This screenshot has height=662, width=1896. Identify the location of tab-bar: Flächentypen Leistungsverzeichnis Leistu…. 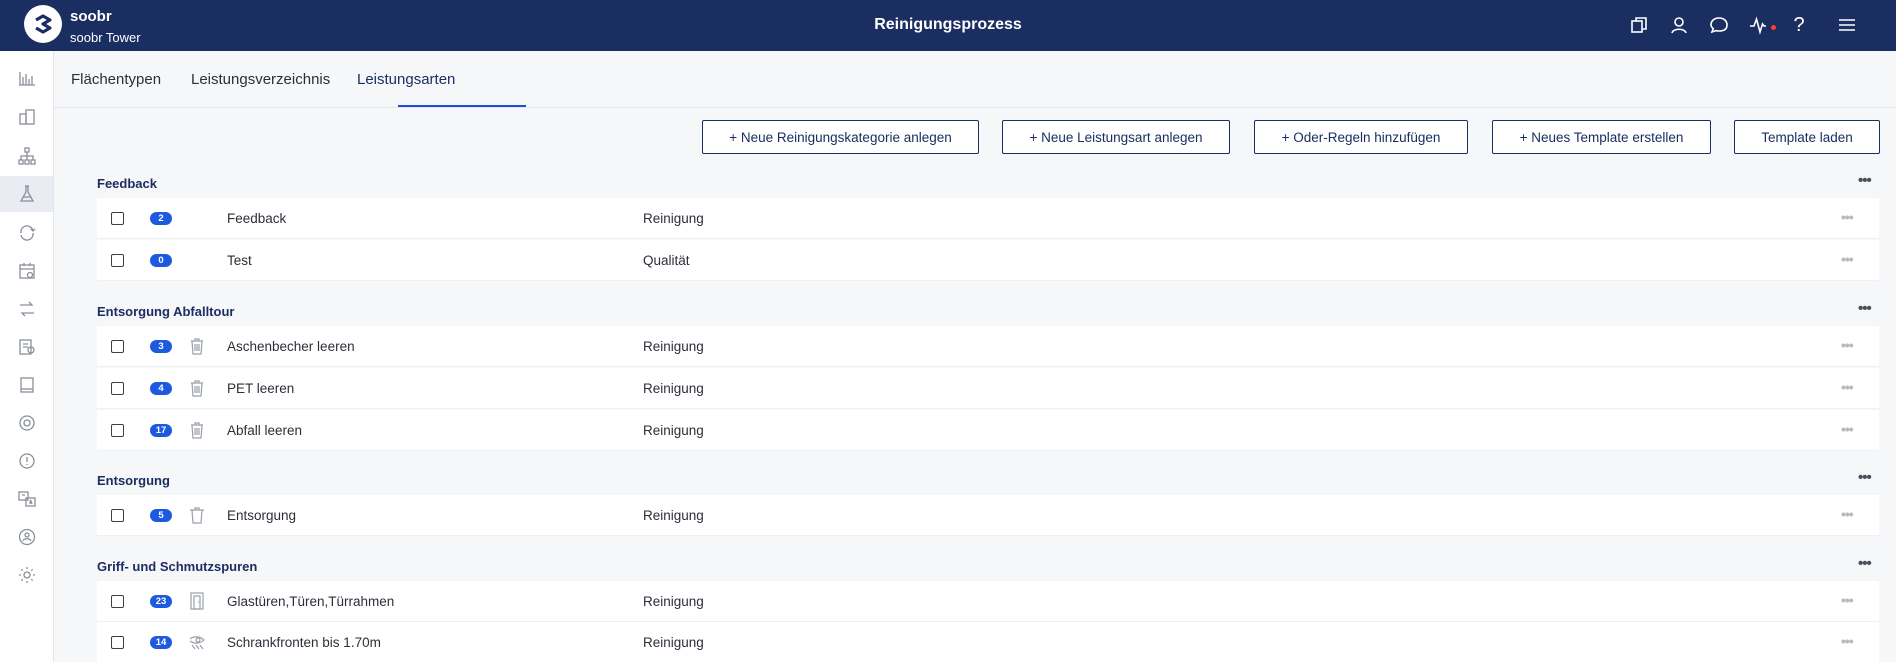
(975, 79).